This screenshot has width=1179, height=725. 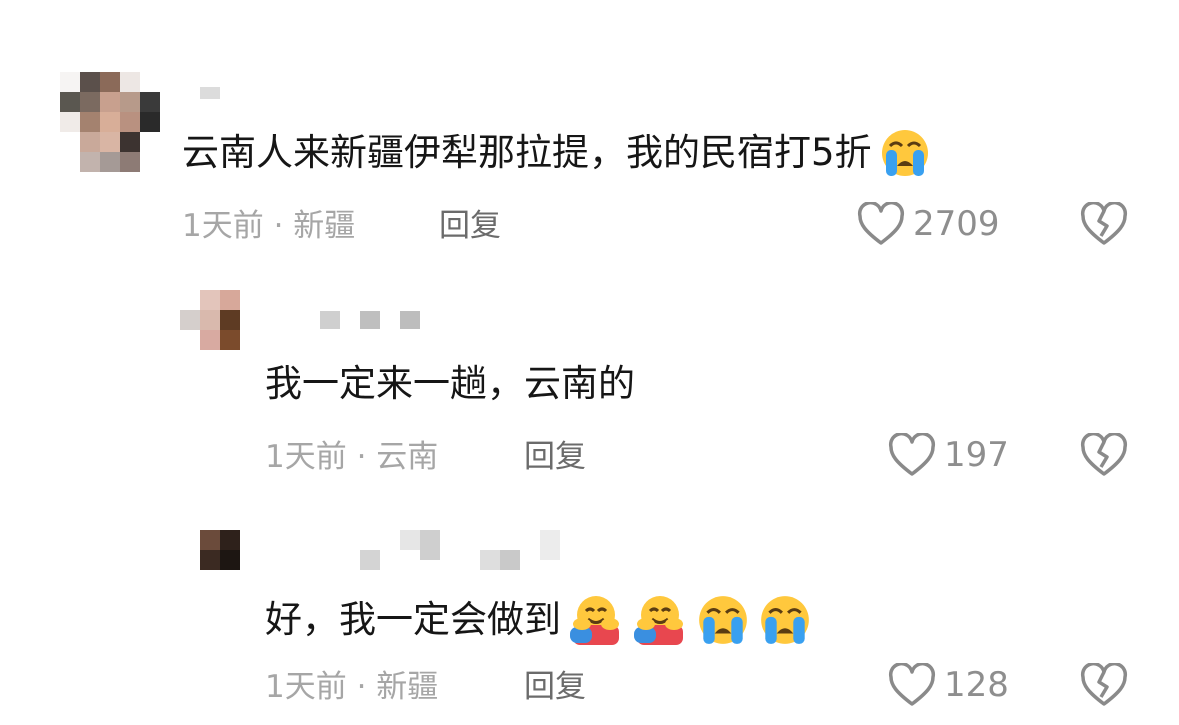 I want to click on comment-text: 好，我一定会做到, so click(x=539, y=620).